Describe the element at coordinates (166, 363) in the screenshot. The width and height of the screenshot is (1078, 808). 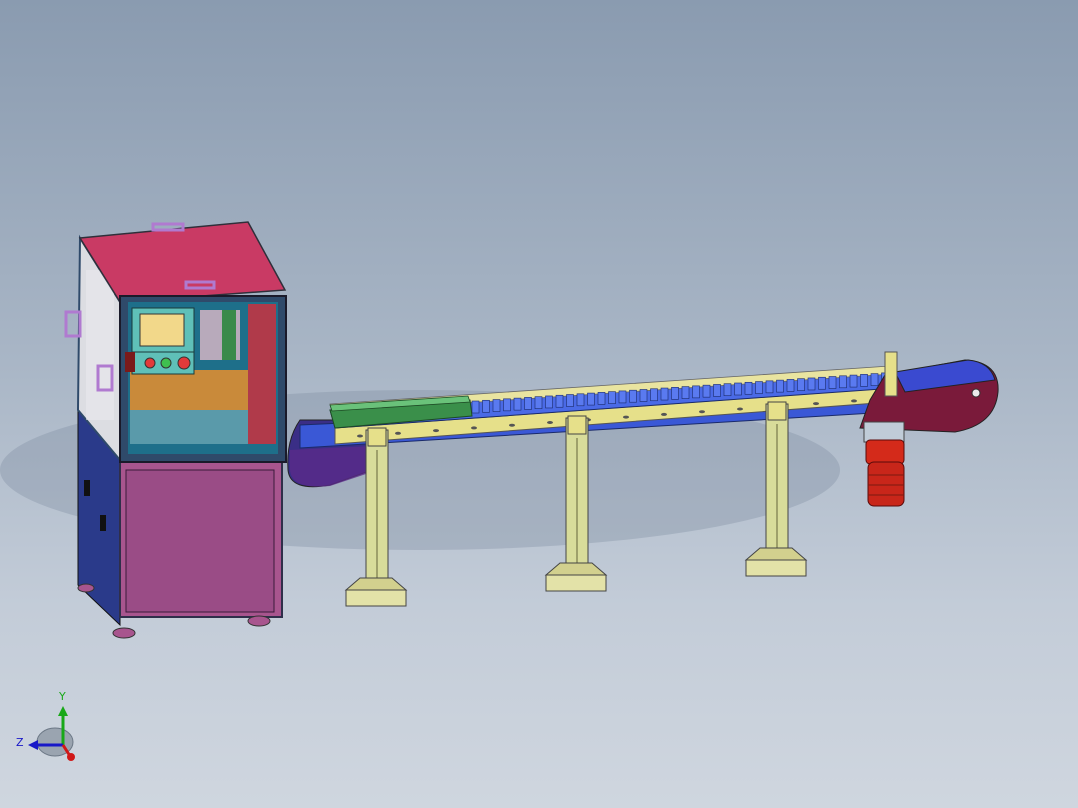
I see `start-button` at that location.